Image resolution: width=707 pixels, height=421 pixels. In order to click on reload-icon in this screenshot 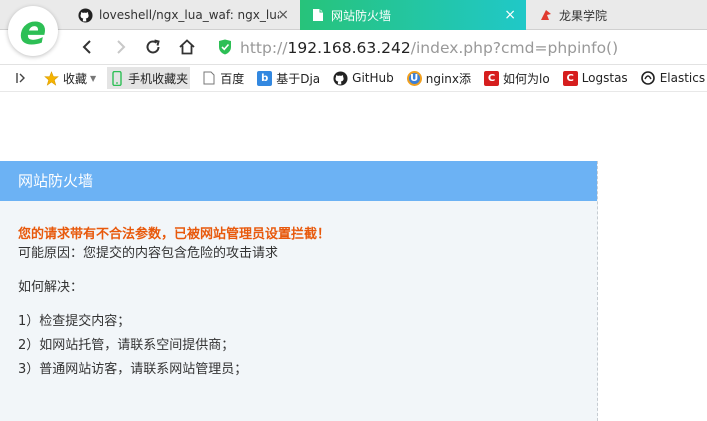, I will do `click(153, 46)`.